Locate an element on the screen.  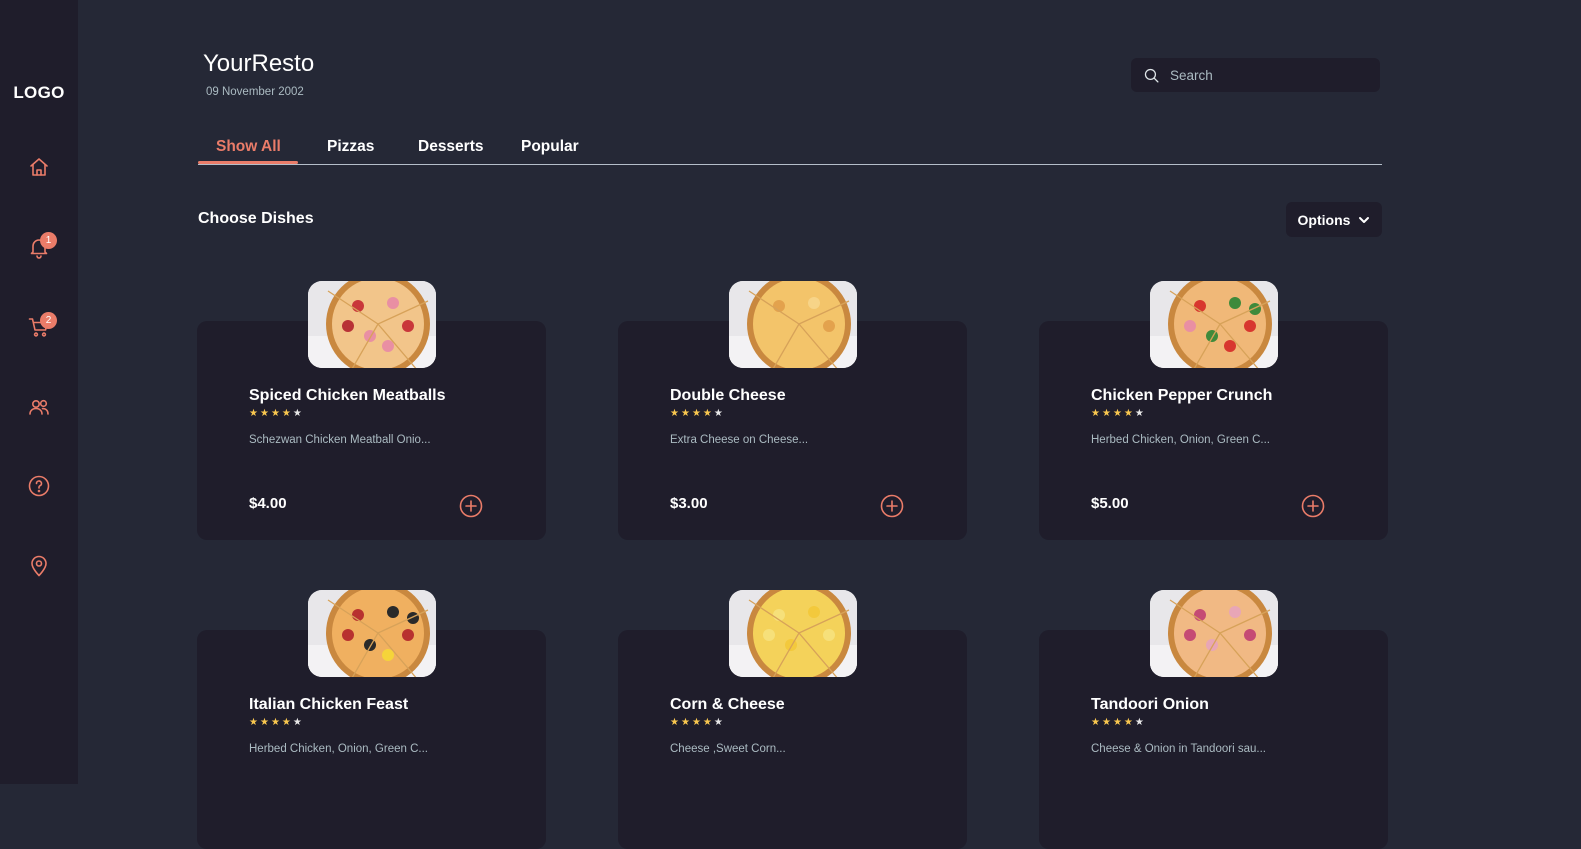
options-dropdown: Options is located at coordinates (1334, 219).